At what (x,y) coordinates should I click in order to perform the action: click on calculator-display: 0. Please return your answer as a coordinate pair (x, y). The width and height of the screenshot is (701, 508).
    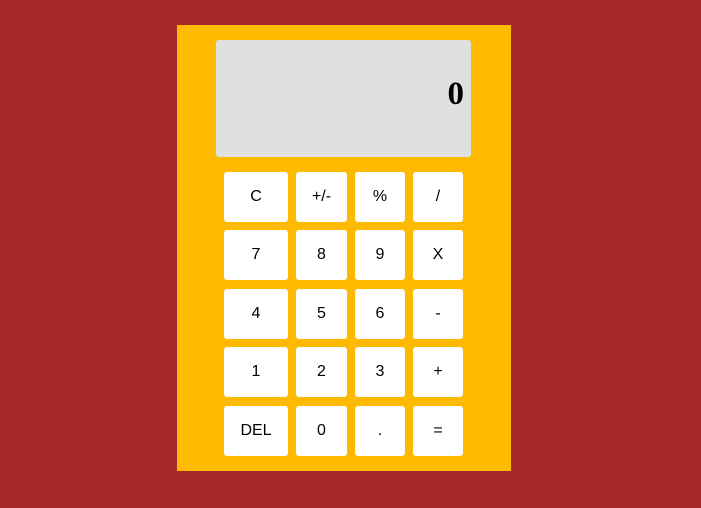
    Looking at the image, I should click on (343, 98).